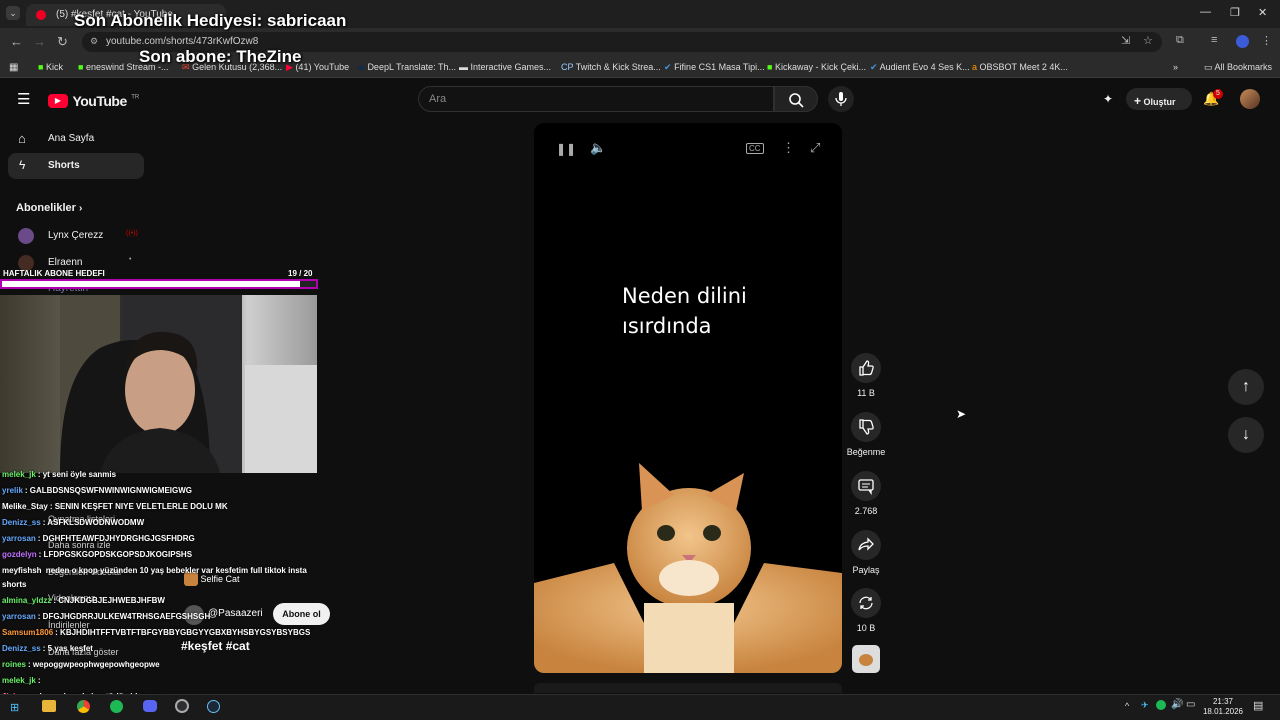  I want to click on chat-username: melek_jk, so click(19, 680).